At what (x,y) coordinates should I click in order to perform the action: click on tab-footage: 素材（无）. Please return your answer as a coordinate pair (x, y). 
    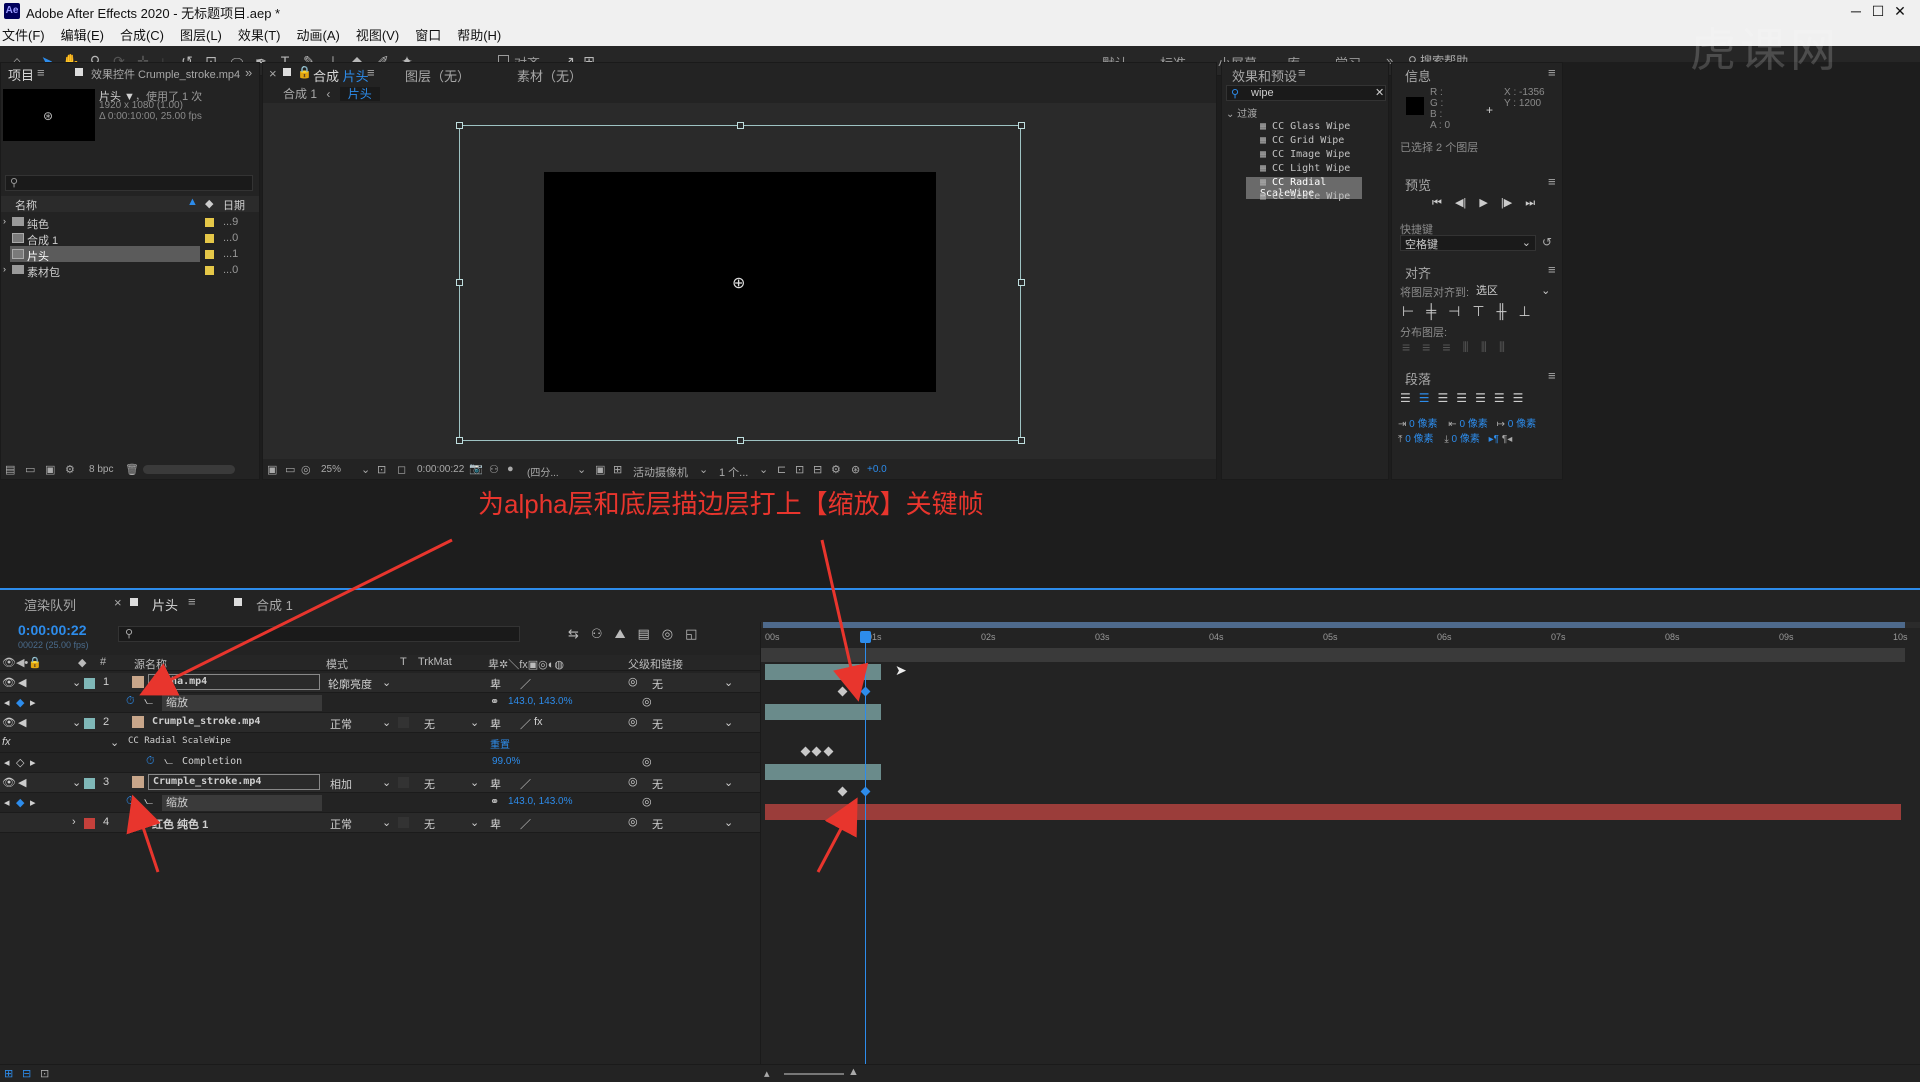
    Looking at the image, I should click on (549, 75).